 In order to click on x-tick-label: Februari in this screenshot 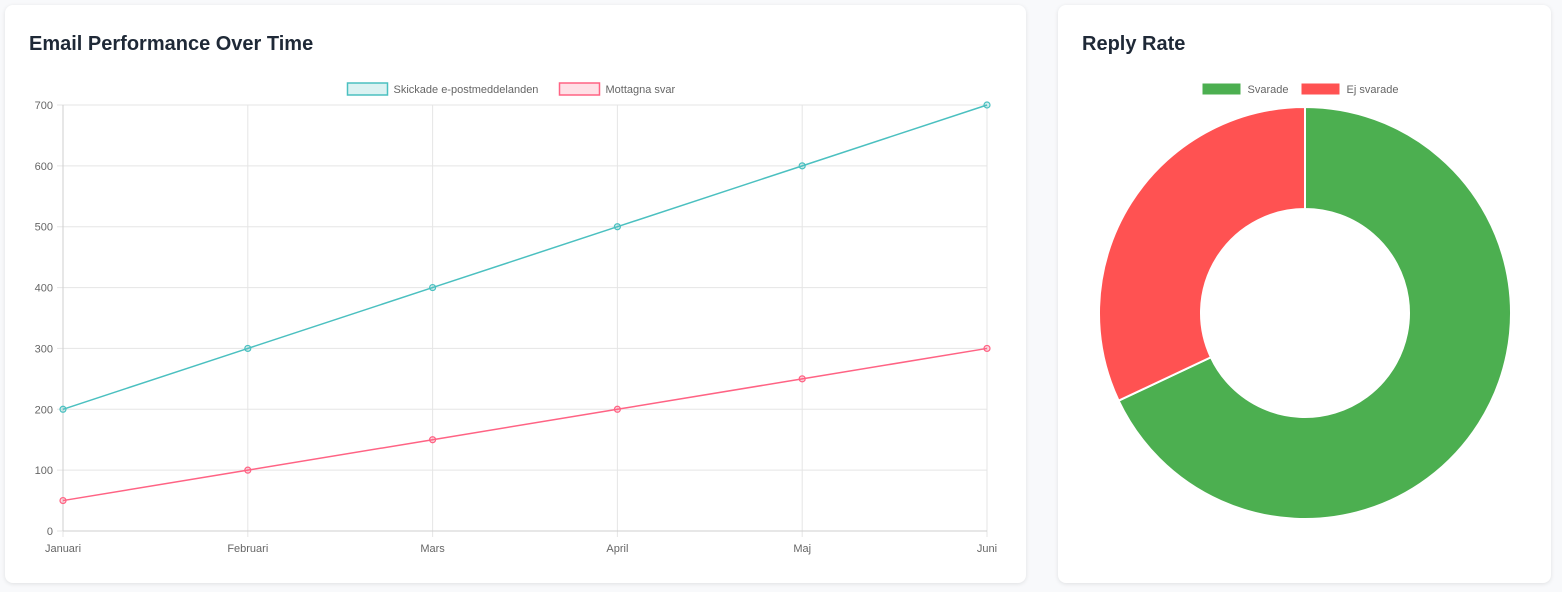, I will do `click(247, 549)`.